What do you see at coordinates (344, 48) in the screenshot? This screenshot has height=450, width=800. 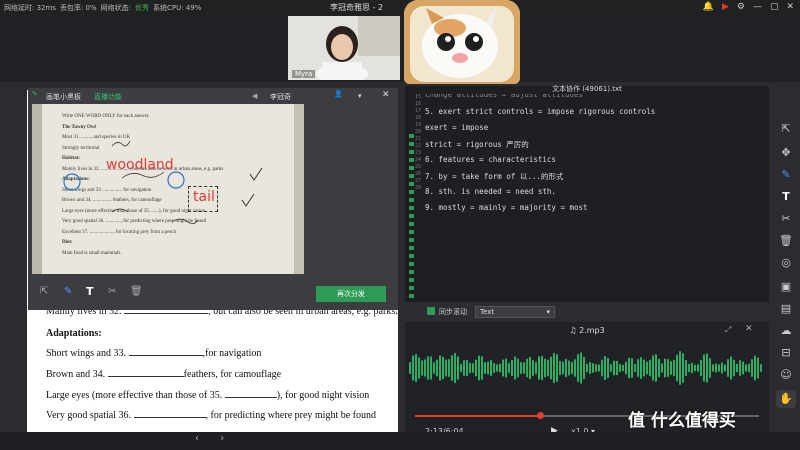 I see `student-video: Myra` at bounding box center [344, 48].